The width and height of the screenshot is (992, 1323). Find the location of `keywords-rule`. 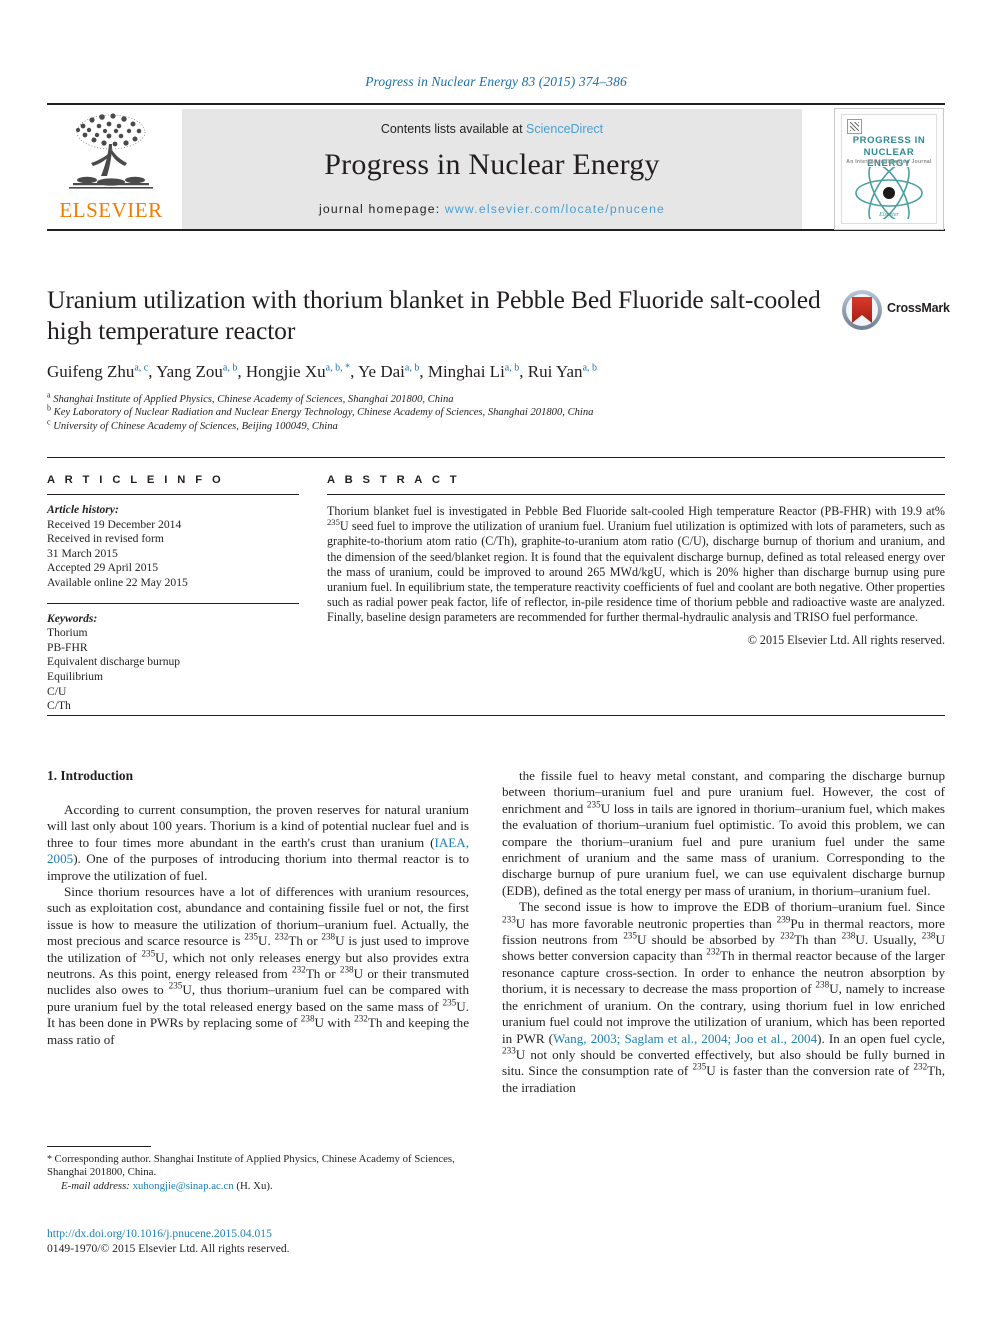

keywords-rule is located at coordinates (173, 603).